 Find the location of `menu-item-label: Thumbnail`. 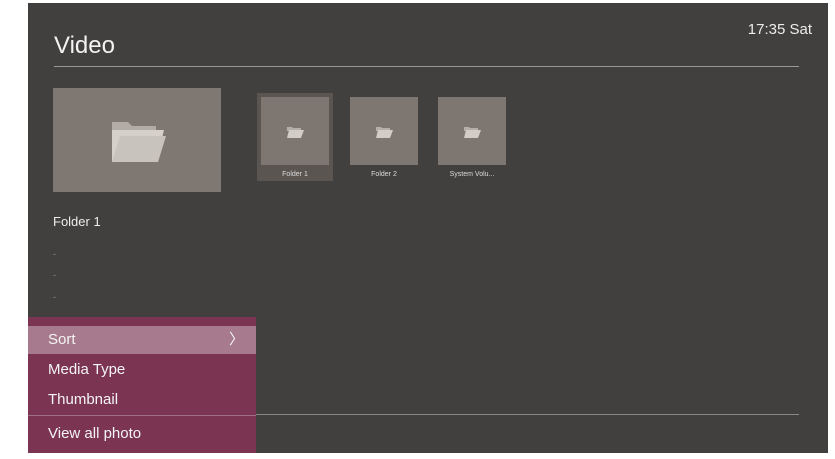

menu-item-label: Thumbnail is located at coordinates (83, 399).